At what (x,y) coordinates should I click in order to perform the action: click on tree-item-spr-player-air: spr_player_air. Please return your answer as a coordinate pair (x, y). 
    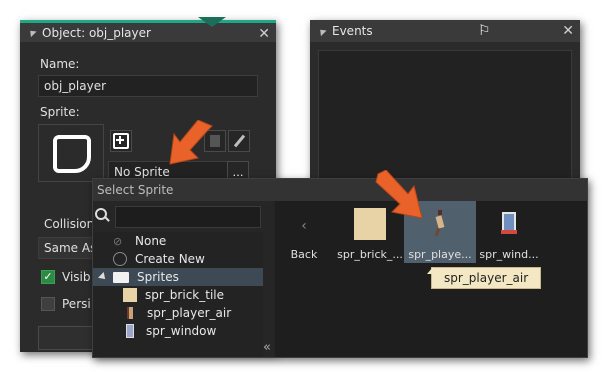
    Looking at the image, I should click on (178, 313).